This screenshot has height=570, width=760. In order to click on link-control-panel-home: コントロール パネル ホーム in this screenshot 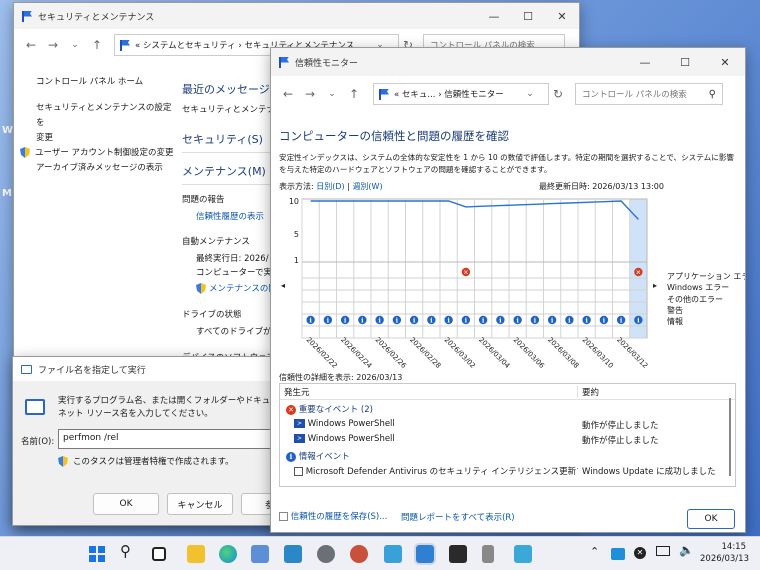, I will do `click(106, 82)`.